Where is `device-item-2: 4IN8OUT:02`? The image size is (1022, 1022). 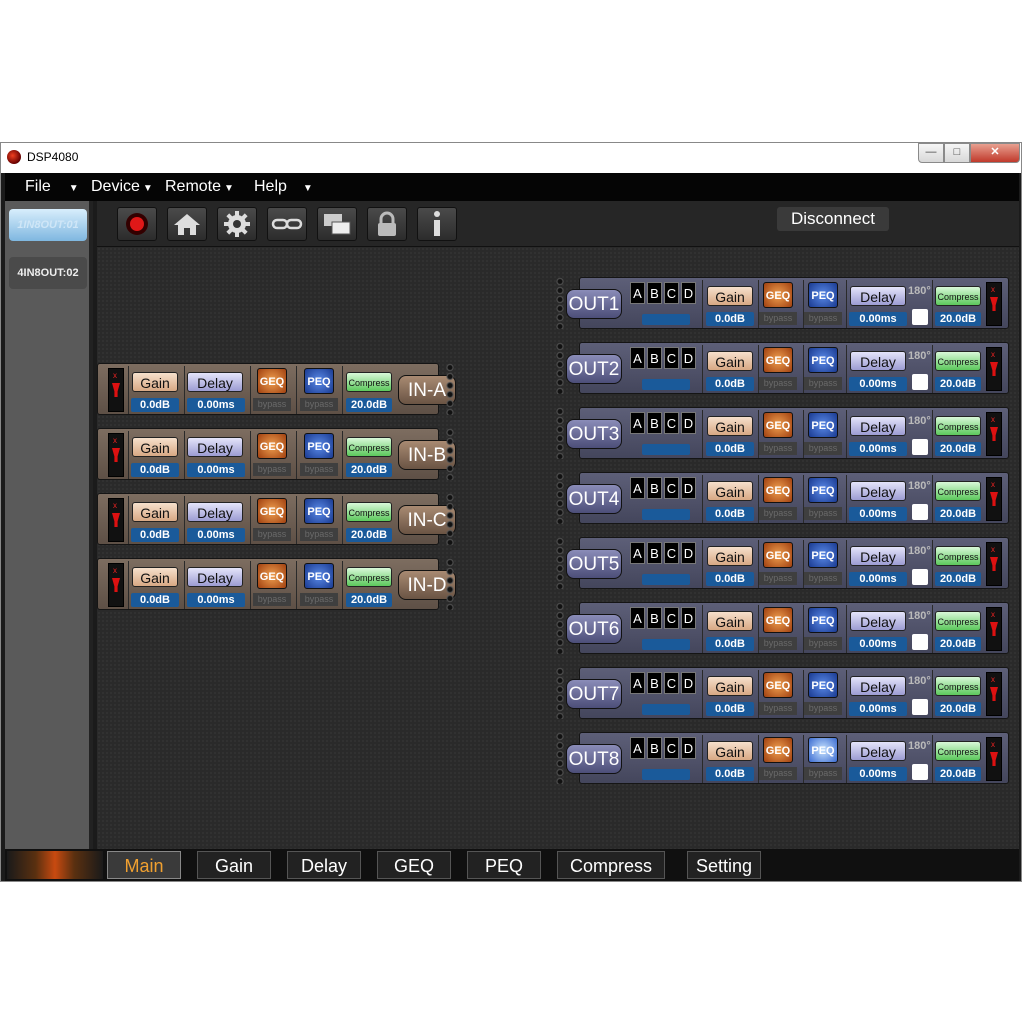 device-item-2: 4IN8OUT:02 is located at coordinates (48, 273).